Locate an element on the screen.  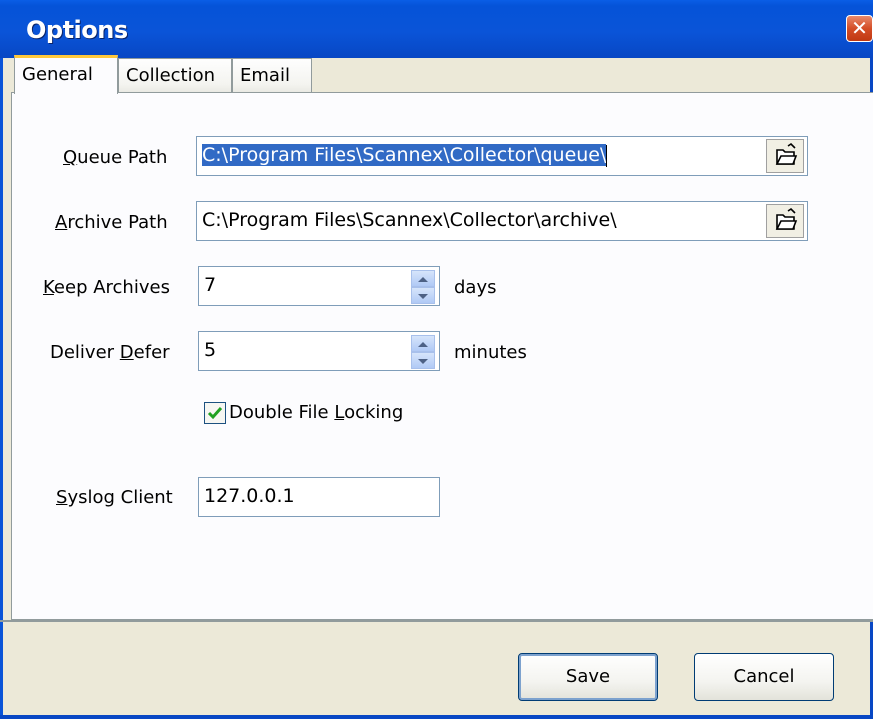
footer-divider is located at coordinates (436, 621).